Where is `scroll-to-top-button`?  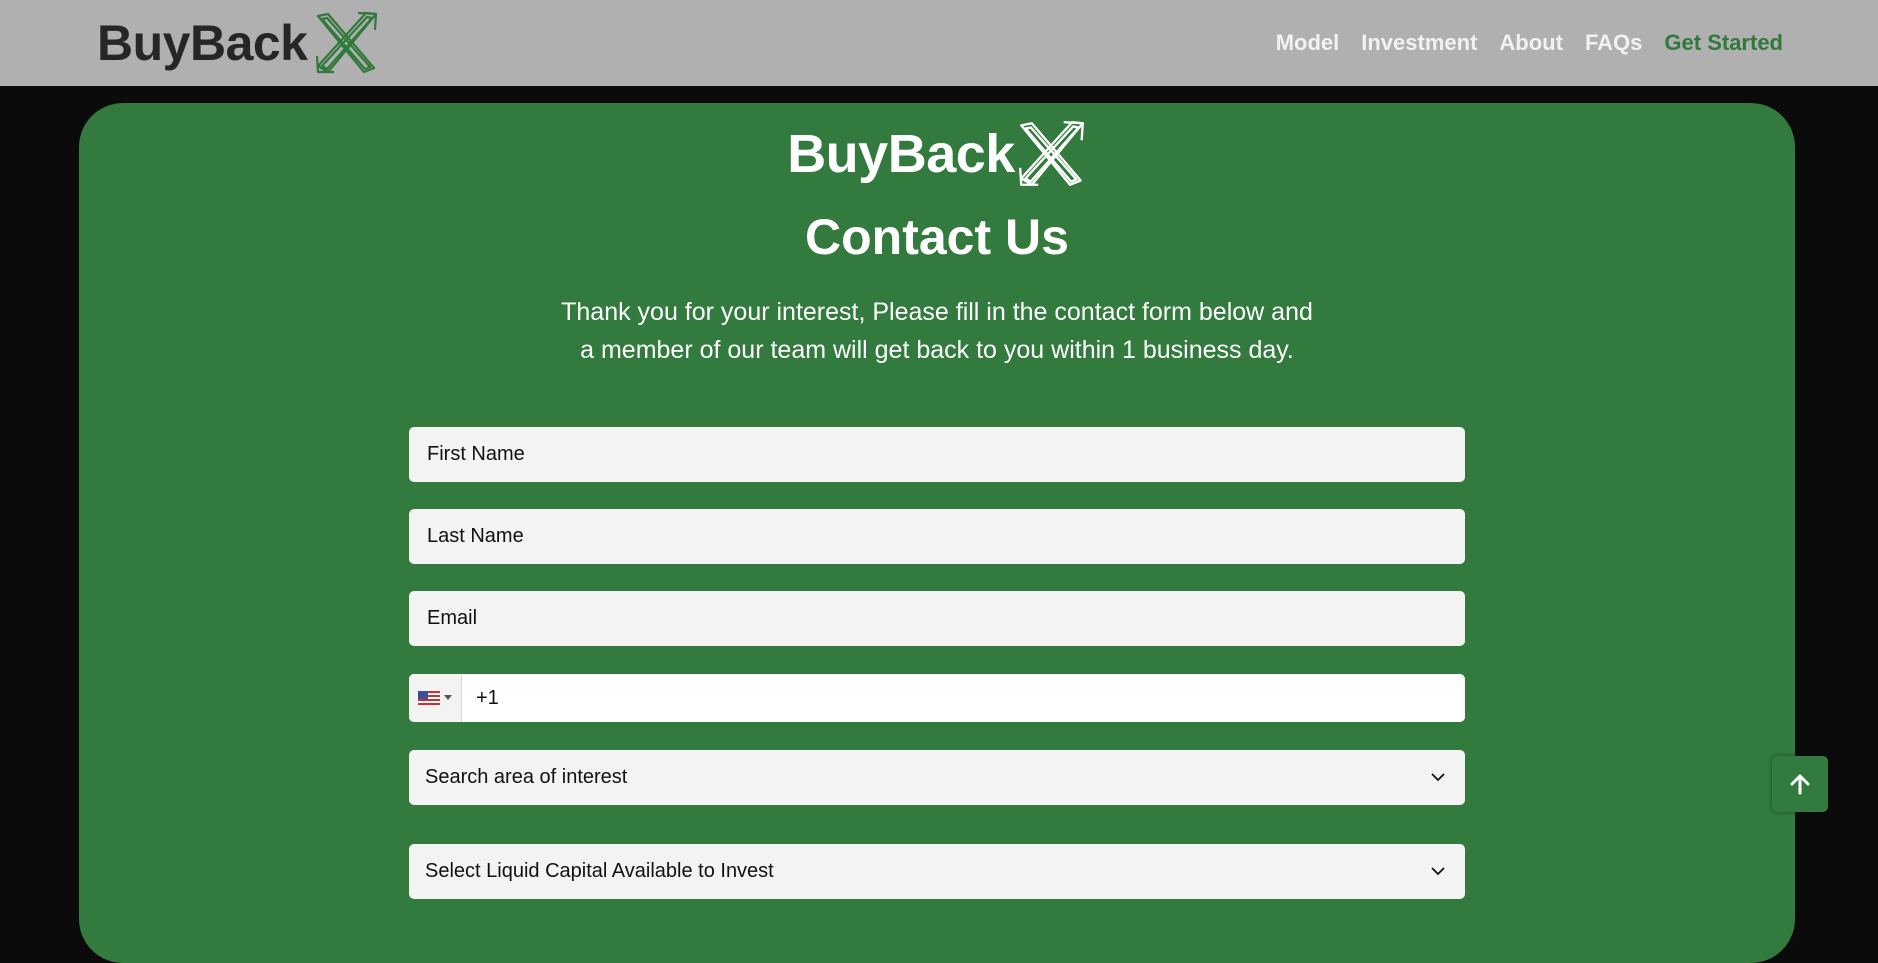
scroll-to-top-button is located at coordinates (1800, 784).